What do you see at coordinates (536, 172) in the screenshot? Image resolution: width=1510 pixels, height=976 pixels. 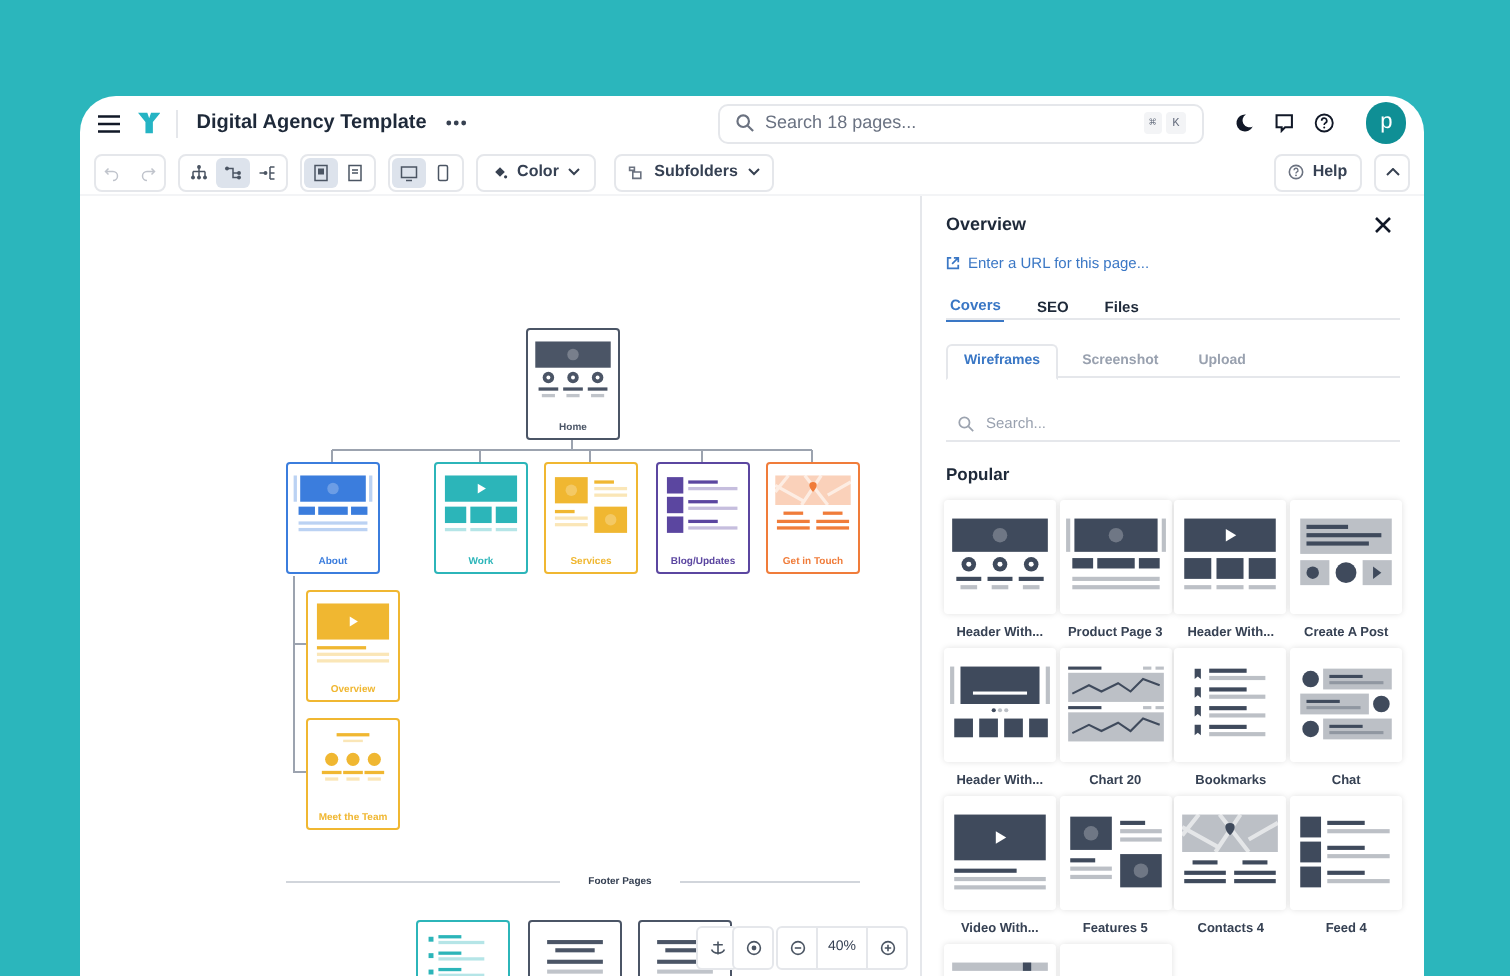 I see `color-dropdown: Color` at bounding box center [536, 172].